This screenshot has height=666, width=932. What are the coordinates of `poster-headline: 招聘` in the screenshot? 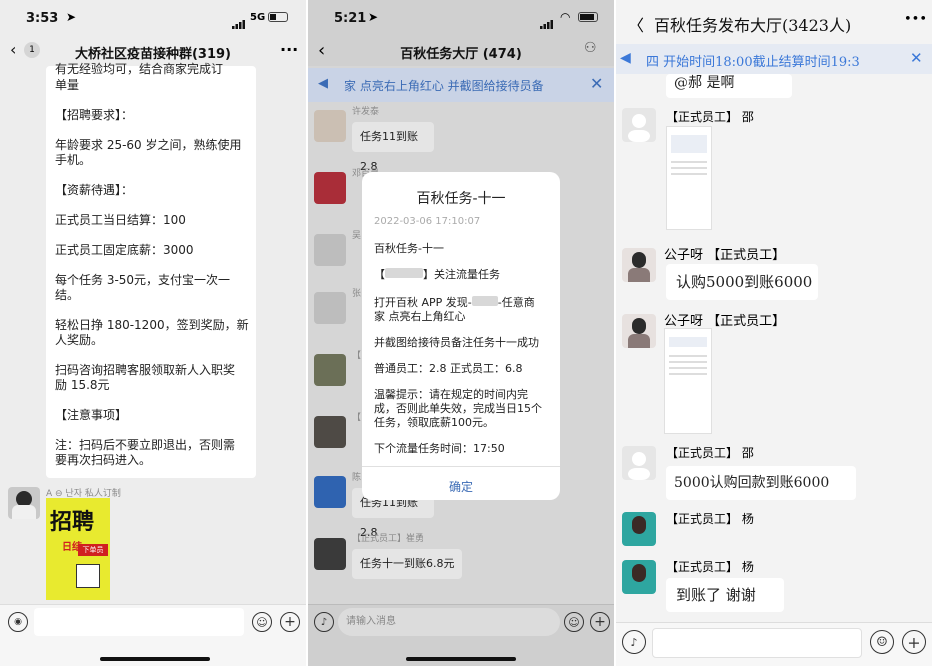 It's located at (72, 522).